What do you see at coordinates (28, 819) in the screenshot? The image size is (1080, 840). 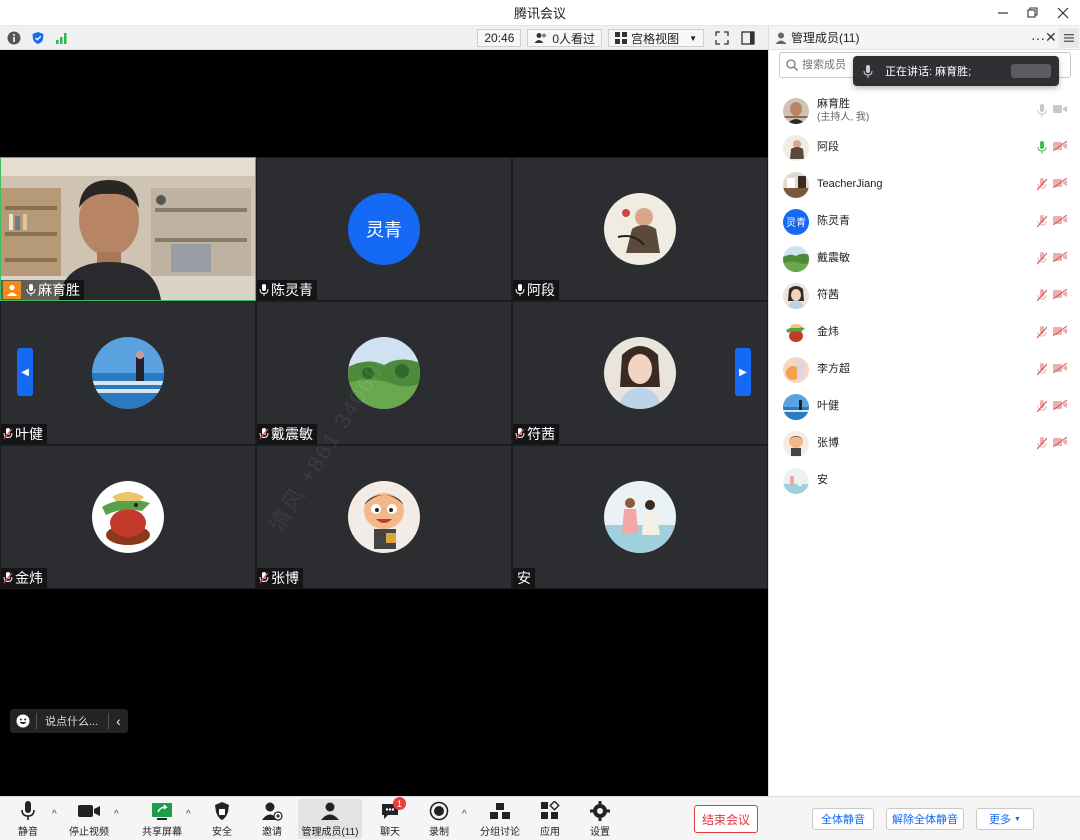 I see `mute-button: 静音` at bounding box center [28, 819].